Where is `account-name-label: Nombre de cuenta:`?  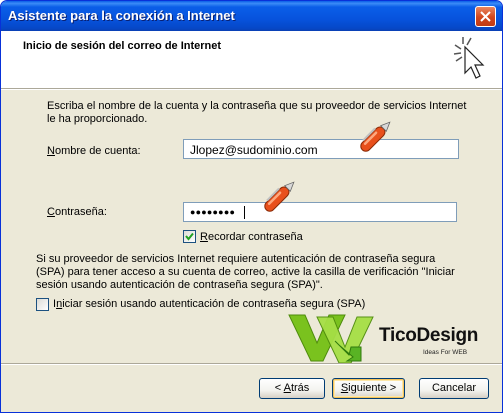
account-name-label: Nombre de cuenta: is located at coordinates (94, 151).